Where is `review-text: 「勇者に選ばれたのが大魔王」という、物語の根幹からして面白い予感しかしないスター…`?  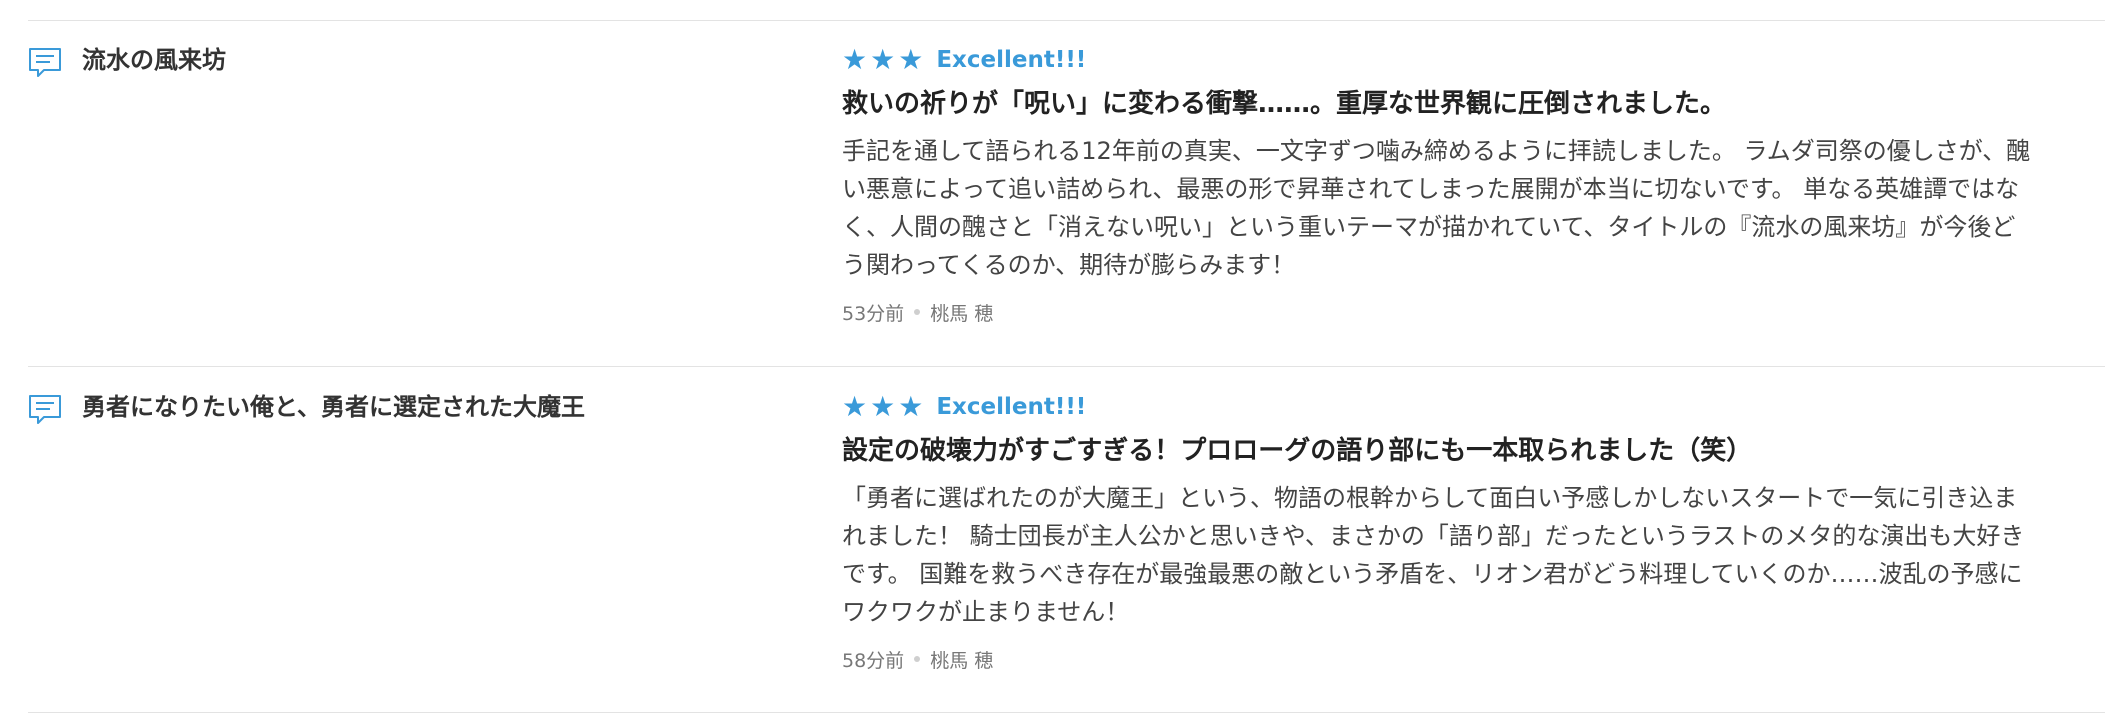 review-text: 「勇者に選ばれたのが大魔王」という、物語の根幹からして面白い予感しかしないスター… is located at coordinates (1462, 555).